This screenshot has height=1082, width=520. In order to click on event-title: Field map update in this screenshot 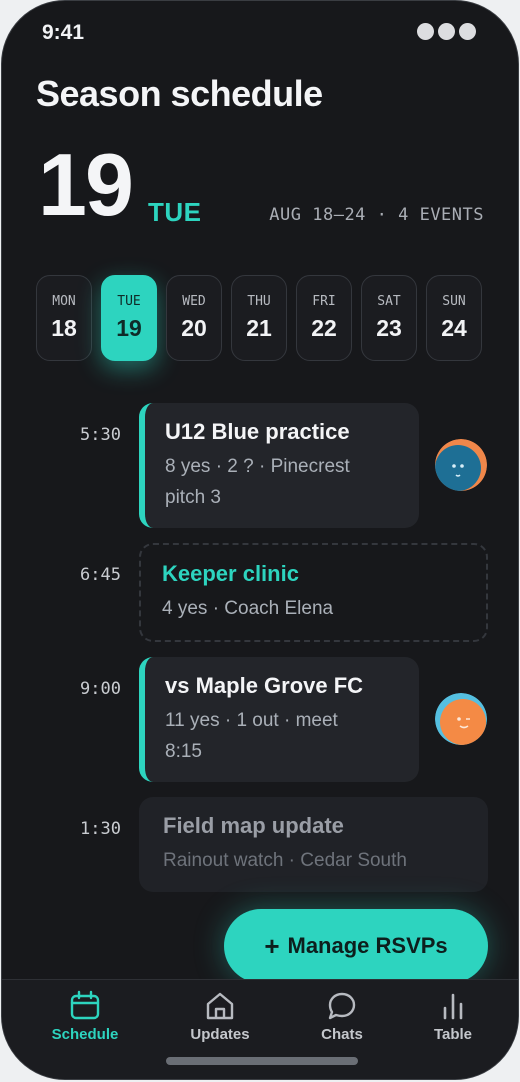, I will do `click(253, 825)`.